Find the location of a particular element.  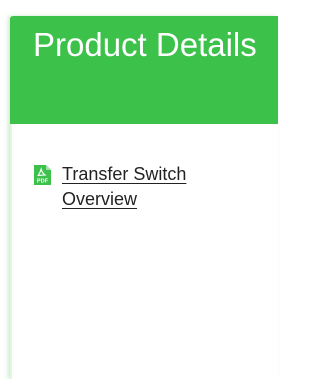

document-link-transfer-switch-overview: Transfer Switch Overview is located at coordinates (162, 187).